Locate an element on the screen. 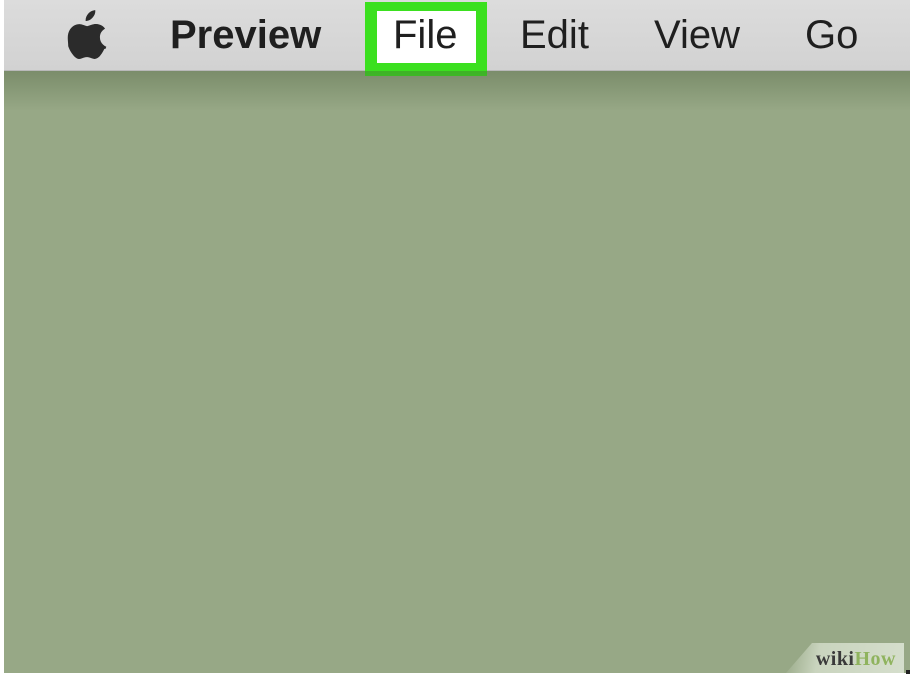  menu-go: Go is located at coordinates (831, 35).